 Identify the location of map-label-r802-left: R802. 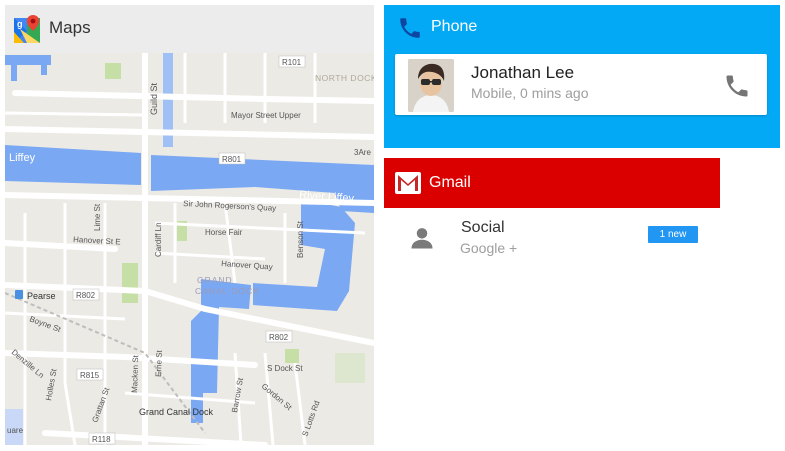
(86, 295).